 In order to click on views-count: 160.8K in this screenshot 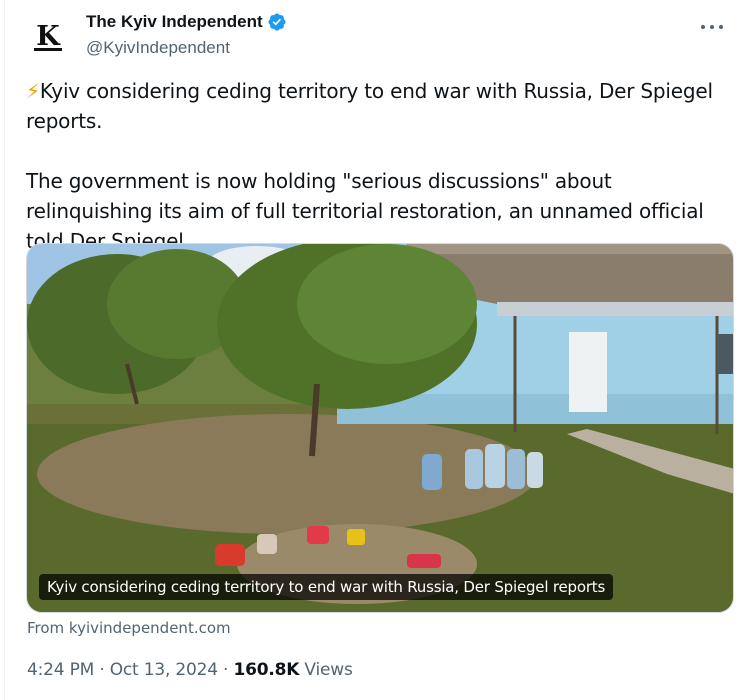, I will do `click(266, 670)`.